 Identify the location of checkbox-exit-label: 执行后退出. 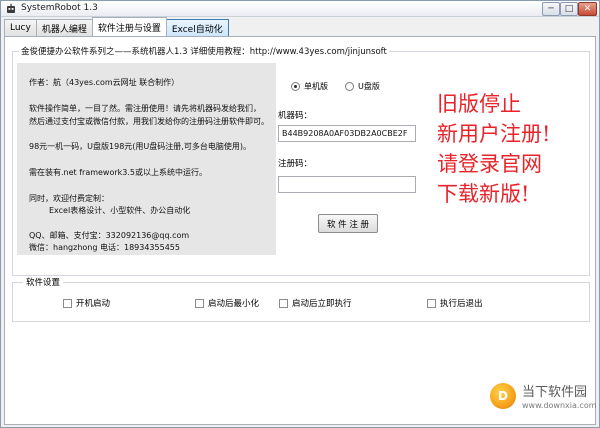
(461, 304).